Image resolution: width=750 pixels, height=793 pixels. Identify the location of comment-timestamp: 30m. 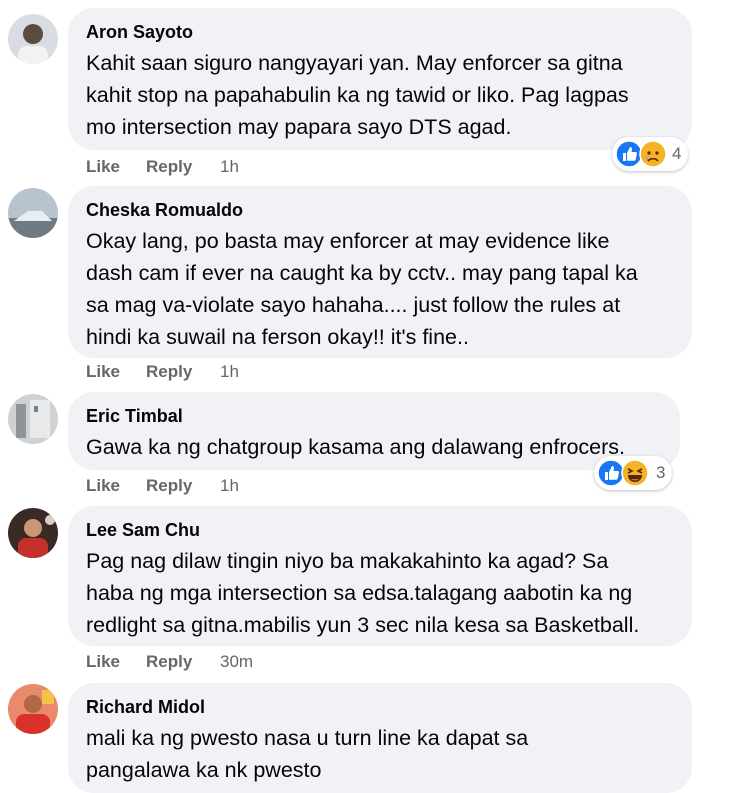
(236, 662).